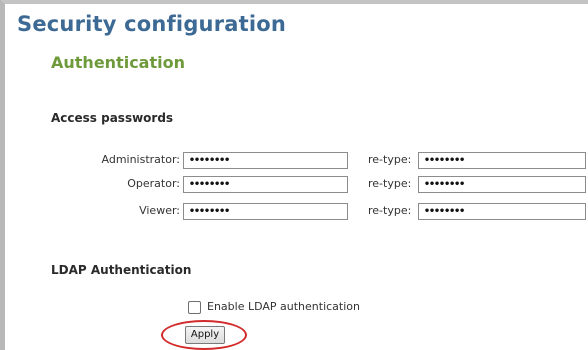  I want to click on enable-ldap-label: Enable LDAP authentication, so click(283, 306).